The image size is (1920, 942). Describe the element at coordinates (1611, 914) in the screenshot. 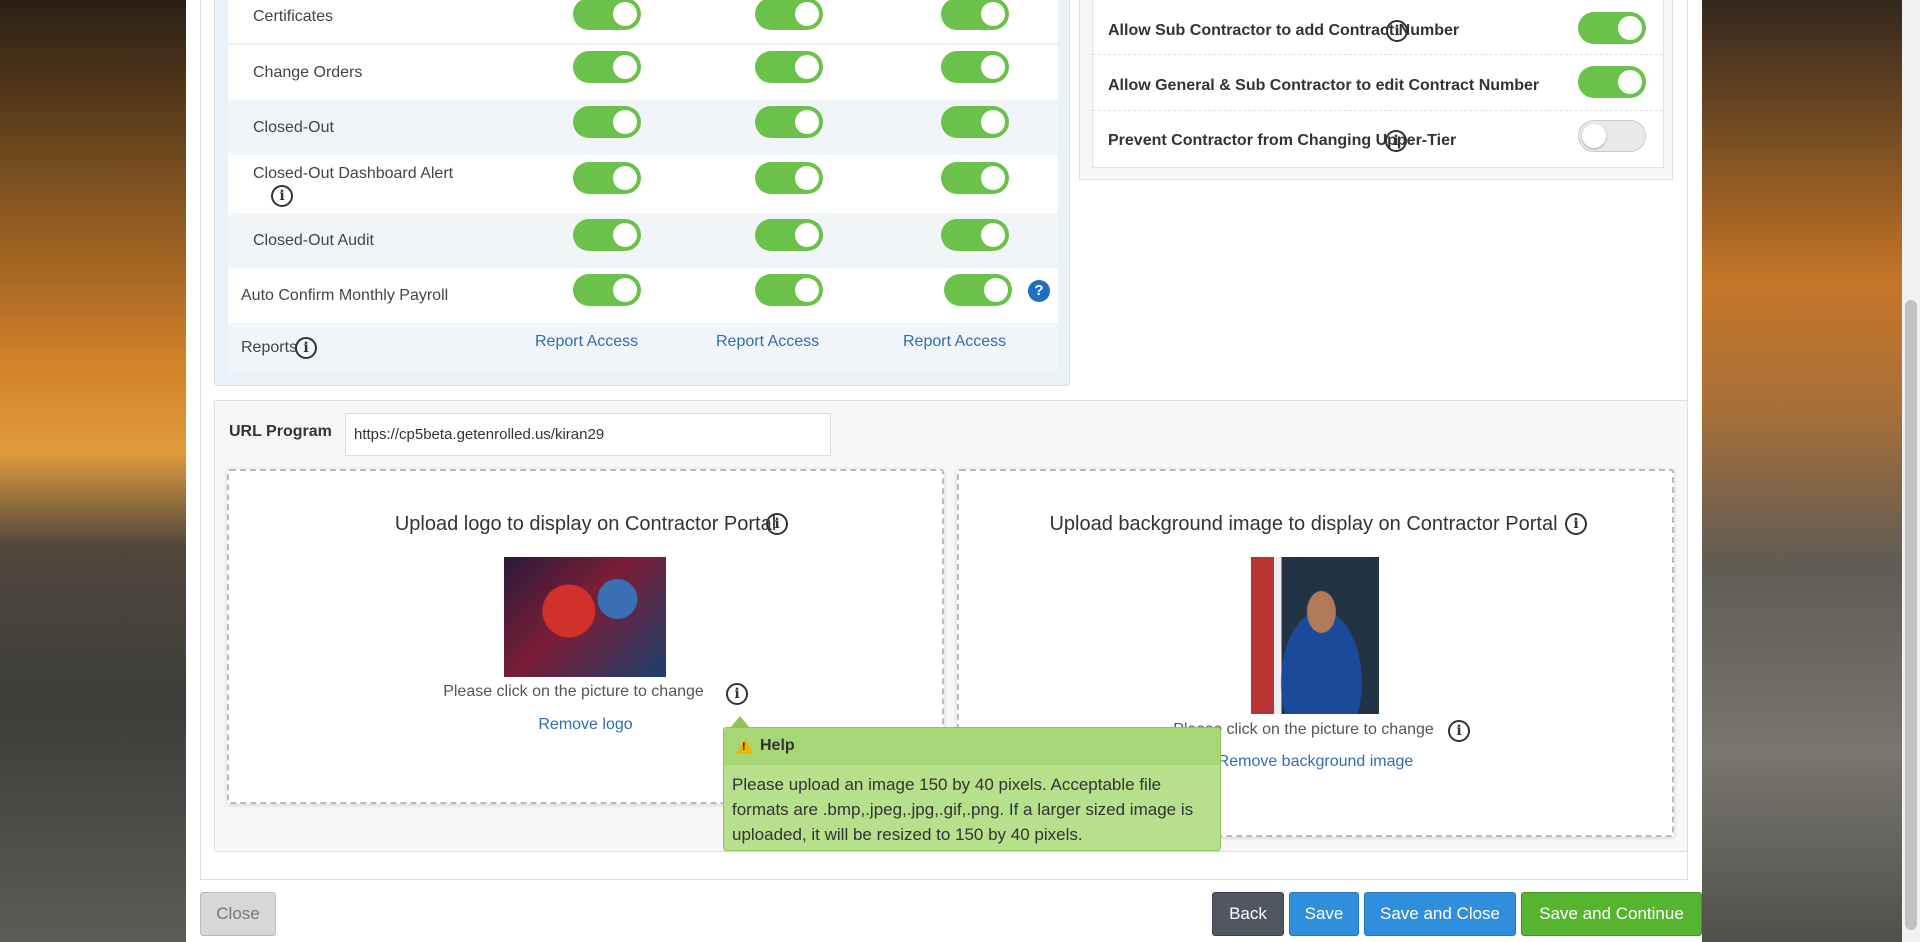

I see `save-and-continue-button: Save and Continue` at that location.